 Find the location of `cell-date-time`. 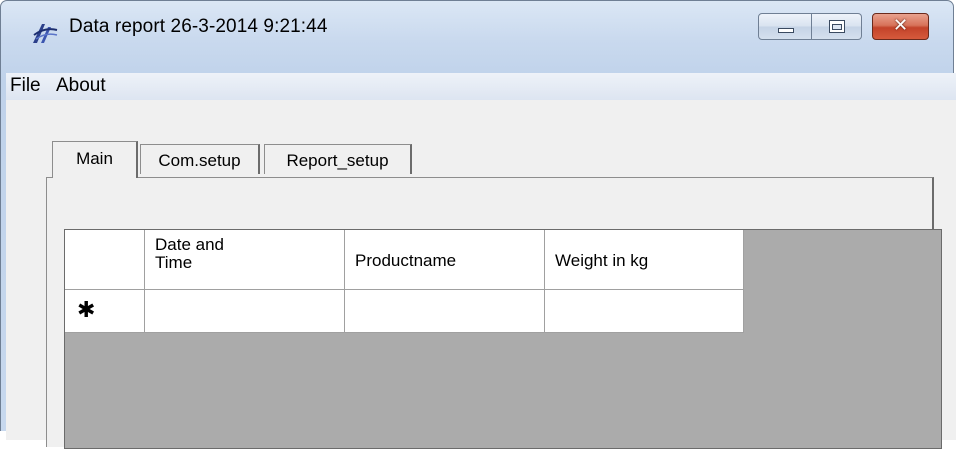

cell-date-time is located at coordinates (245, 311).